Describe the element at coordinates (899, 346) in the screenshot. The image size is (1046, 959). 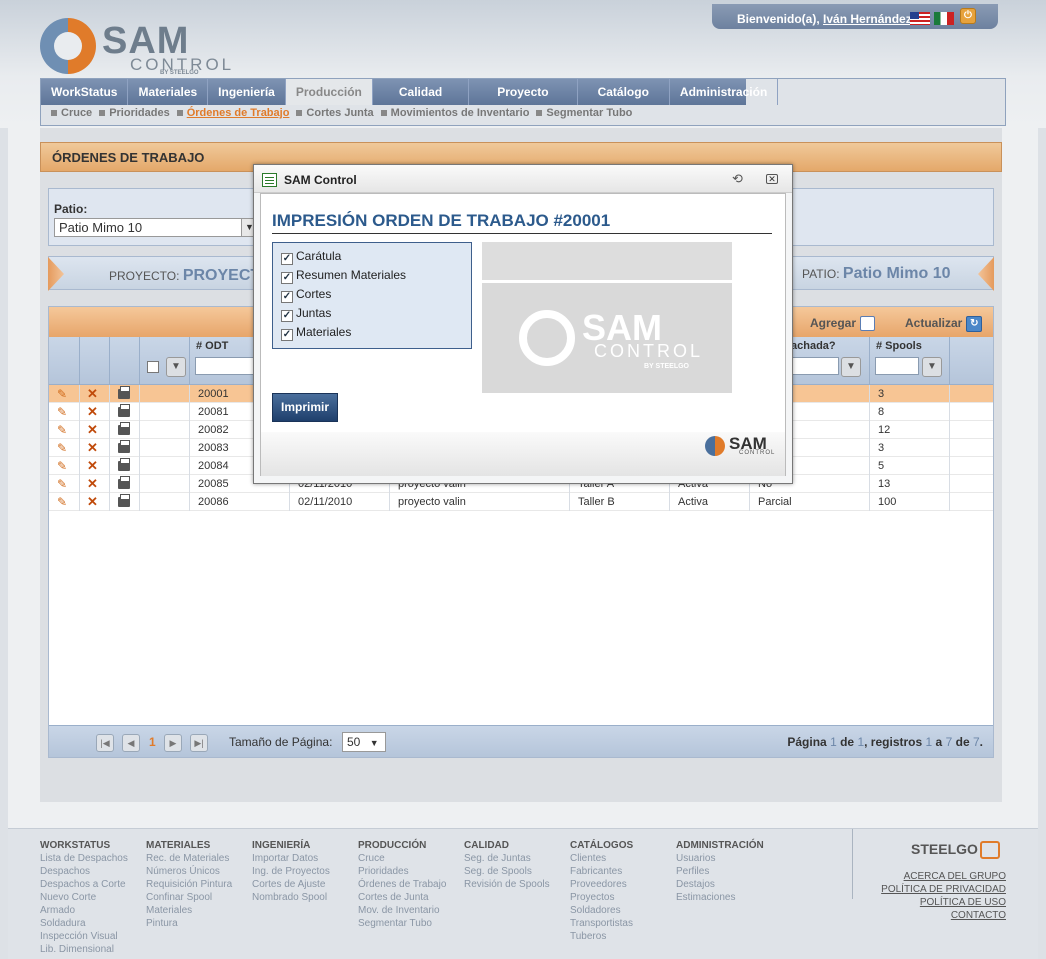
I see `column-header-spools: # Spools` at that location.